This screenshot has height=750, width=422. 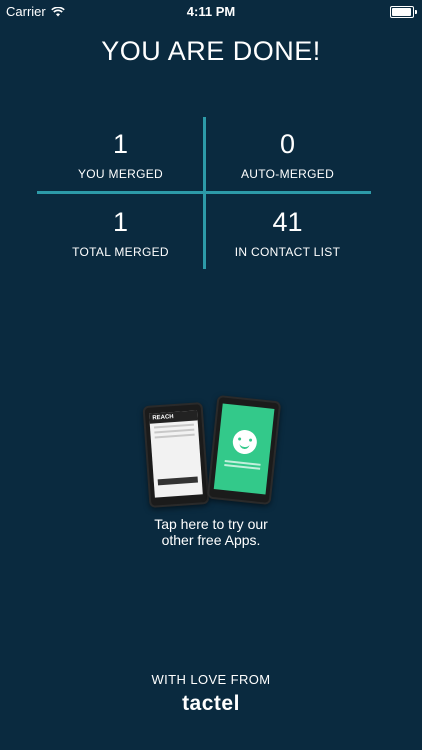 I want to click on brand-logo: tactel, so click(x=211, y=703).